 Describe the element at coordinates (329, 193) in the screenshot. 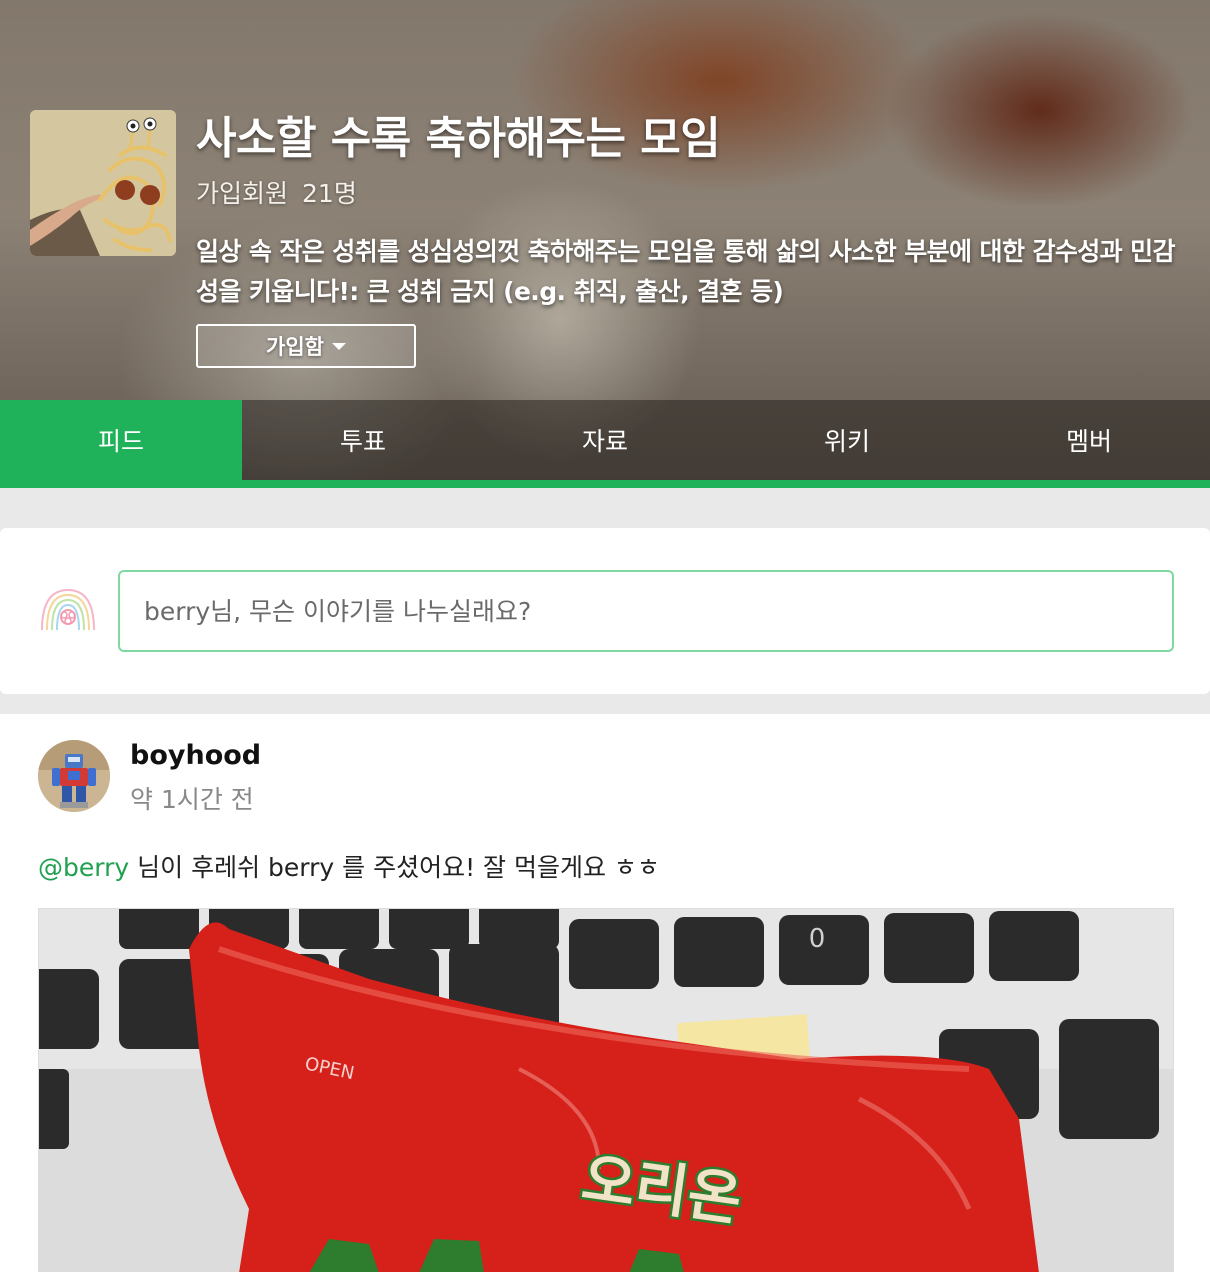

I see `member-number: 21명` at that location.